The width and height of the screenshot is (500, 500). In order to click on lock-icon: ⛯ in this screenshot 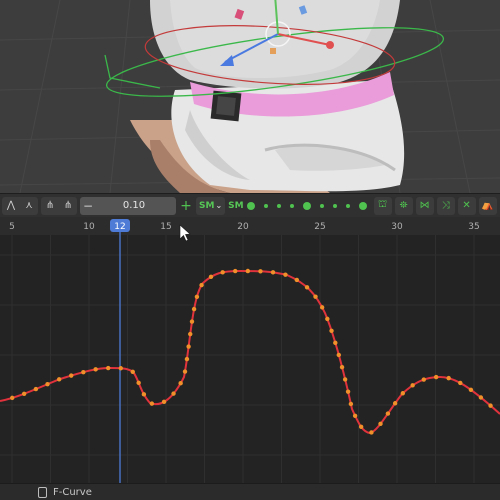, I will do `click(403, 205)`.